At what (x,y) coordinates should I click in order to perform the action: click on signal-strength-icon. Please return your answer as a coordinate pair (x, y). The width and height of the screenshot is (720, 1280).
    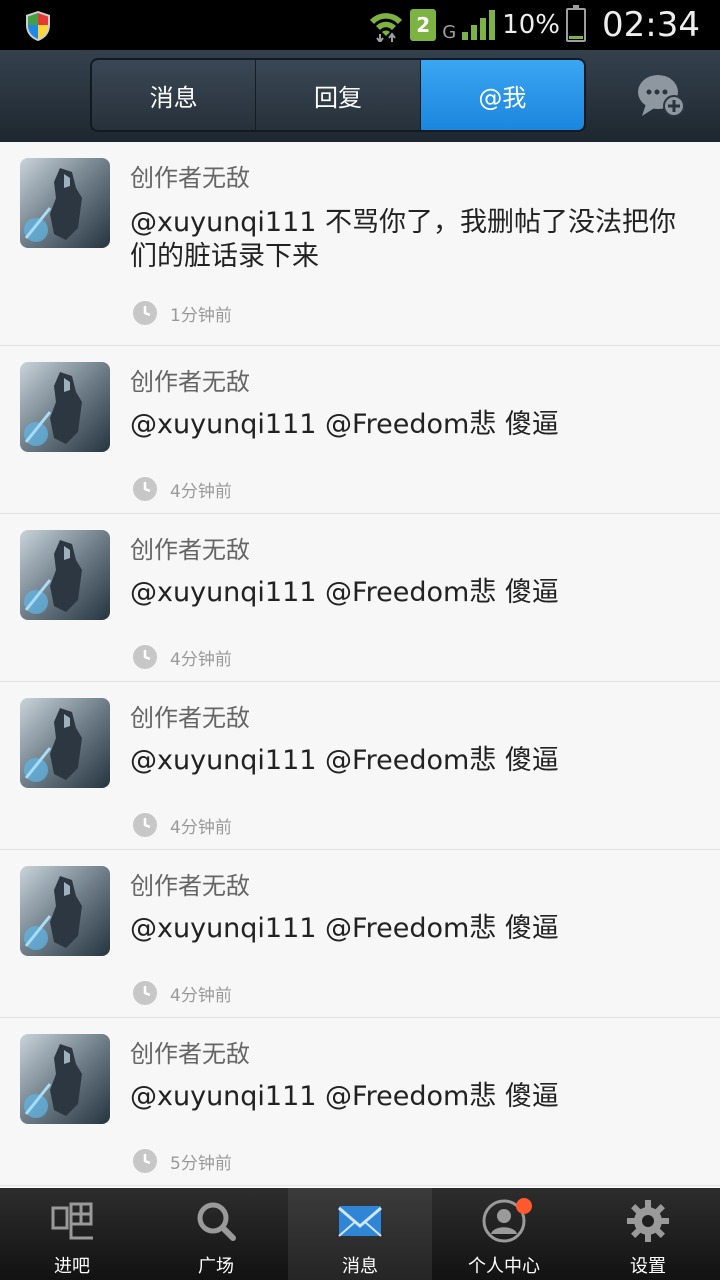
    Looking at the image, I should click on (479, 25).